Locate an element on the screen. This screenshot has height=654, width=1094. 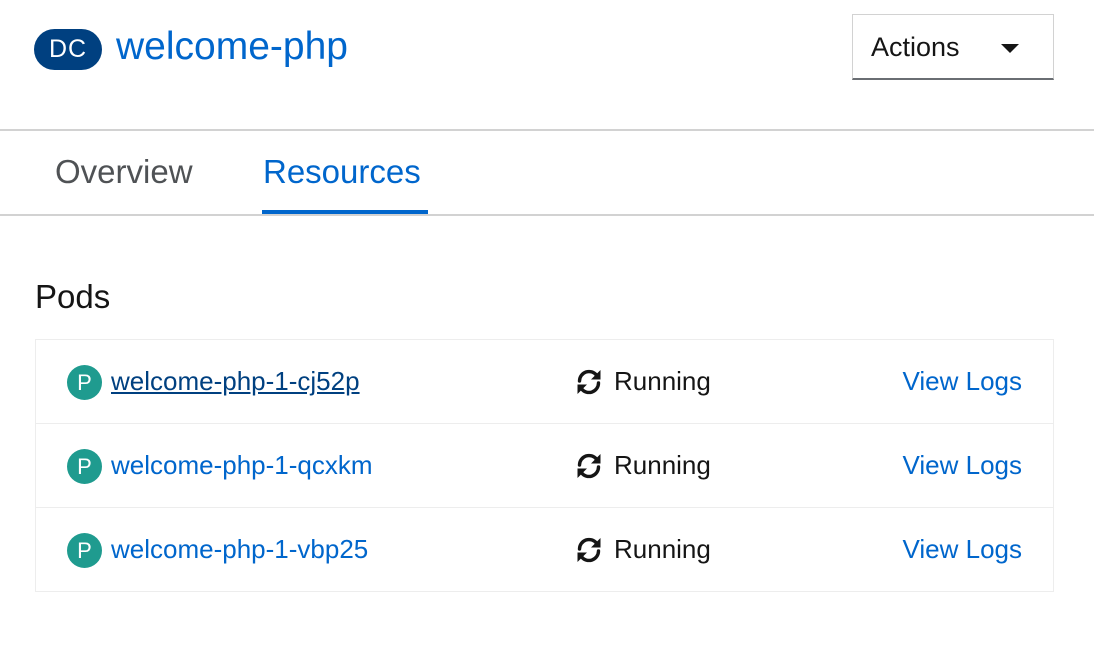
list-item: P welcome-php-1-qcxkm Running View Logs is located at coordinates (544, 466).